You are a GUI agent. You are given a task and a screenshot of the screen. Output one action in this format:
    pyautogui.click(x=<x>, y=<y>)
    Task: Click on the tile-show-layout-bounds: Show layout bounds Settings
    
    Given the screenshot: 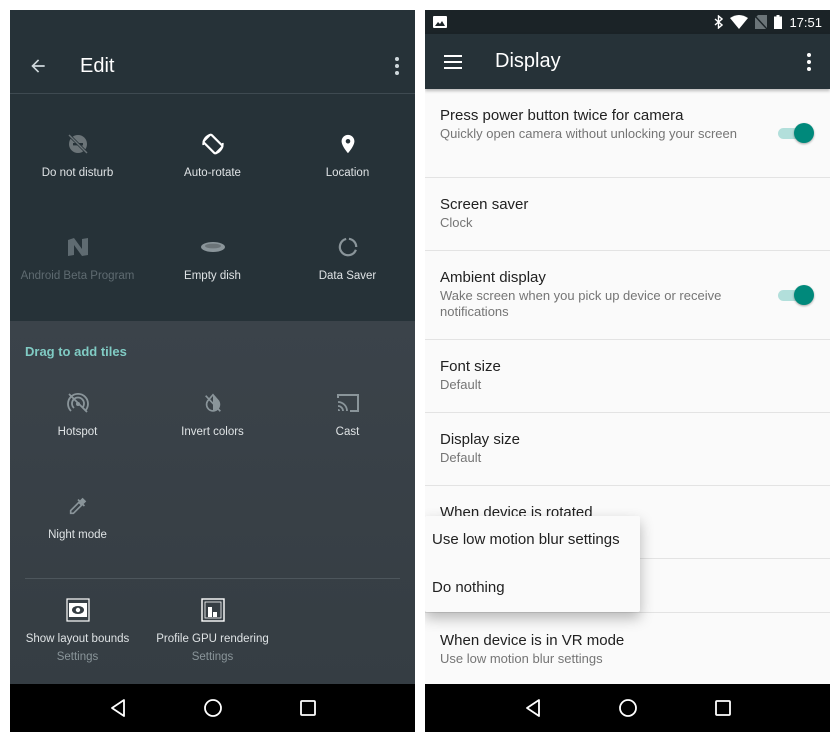 What is the action you would take?
    pyautogui.click(x=77, y=642)
    